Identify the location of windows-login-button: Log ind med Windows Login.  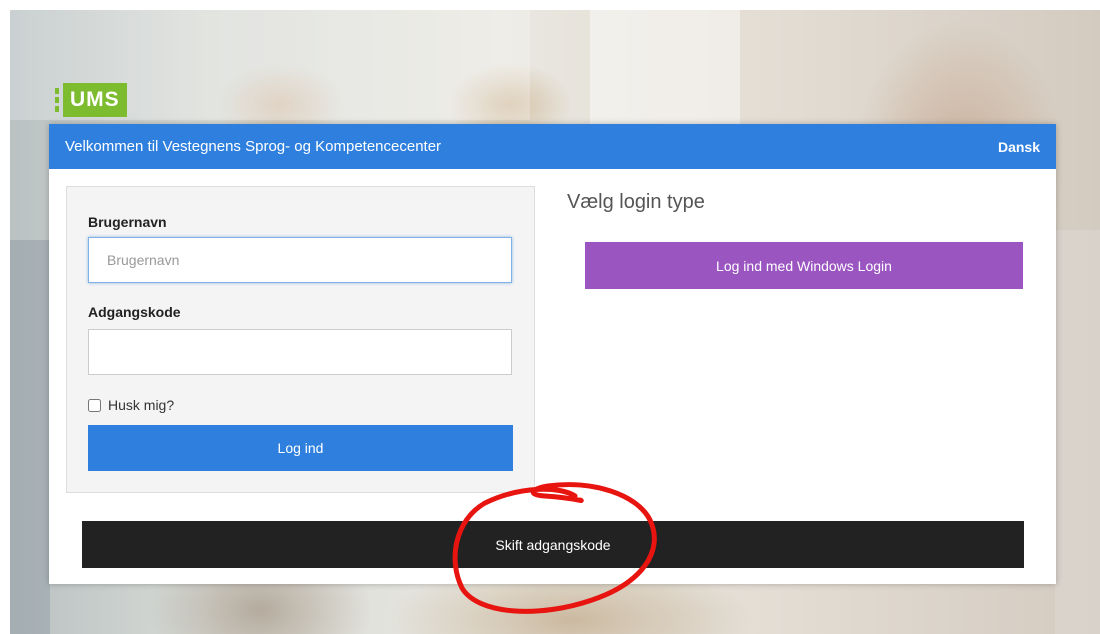
(804, 265).